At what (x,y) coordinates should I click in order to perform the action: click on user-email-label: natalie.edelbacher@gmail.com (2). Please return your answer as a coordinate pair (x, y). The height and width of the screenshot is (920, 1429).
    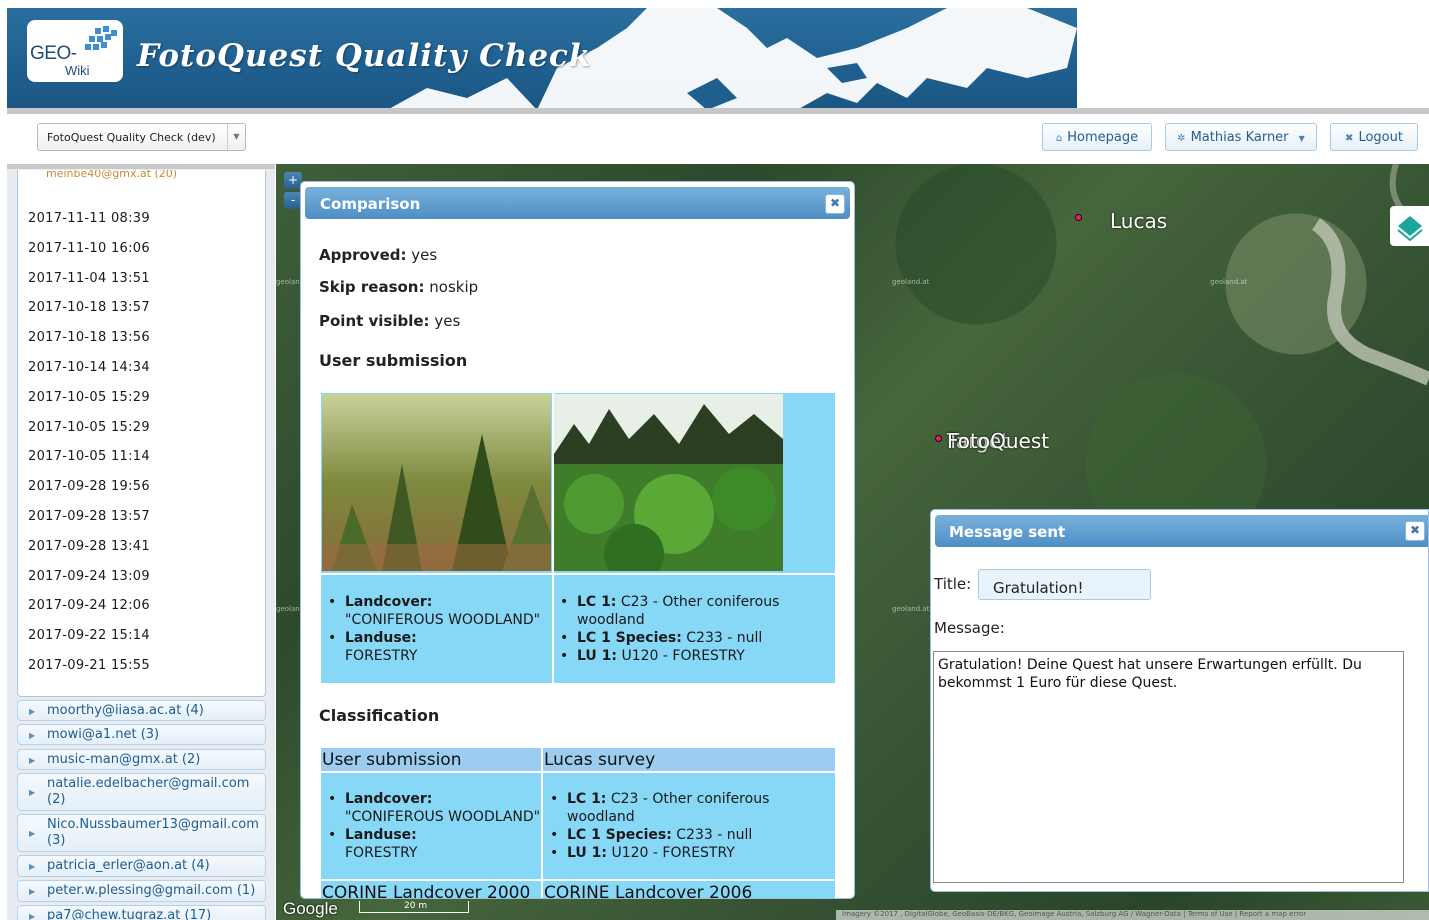
    Looking at the image, I should click on (148, 791).